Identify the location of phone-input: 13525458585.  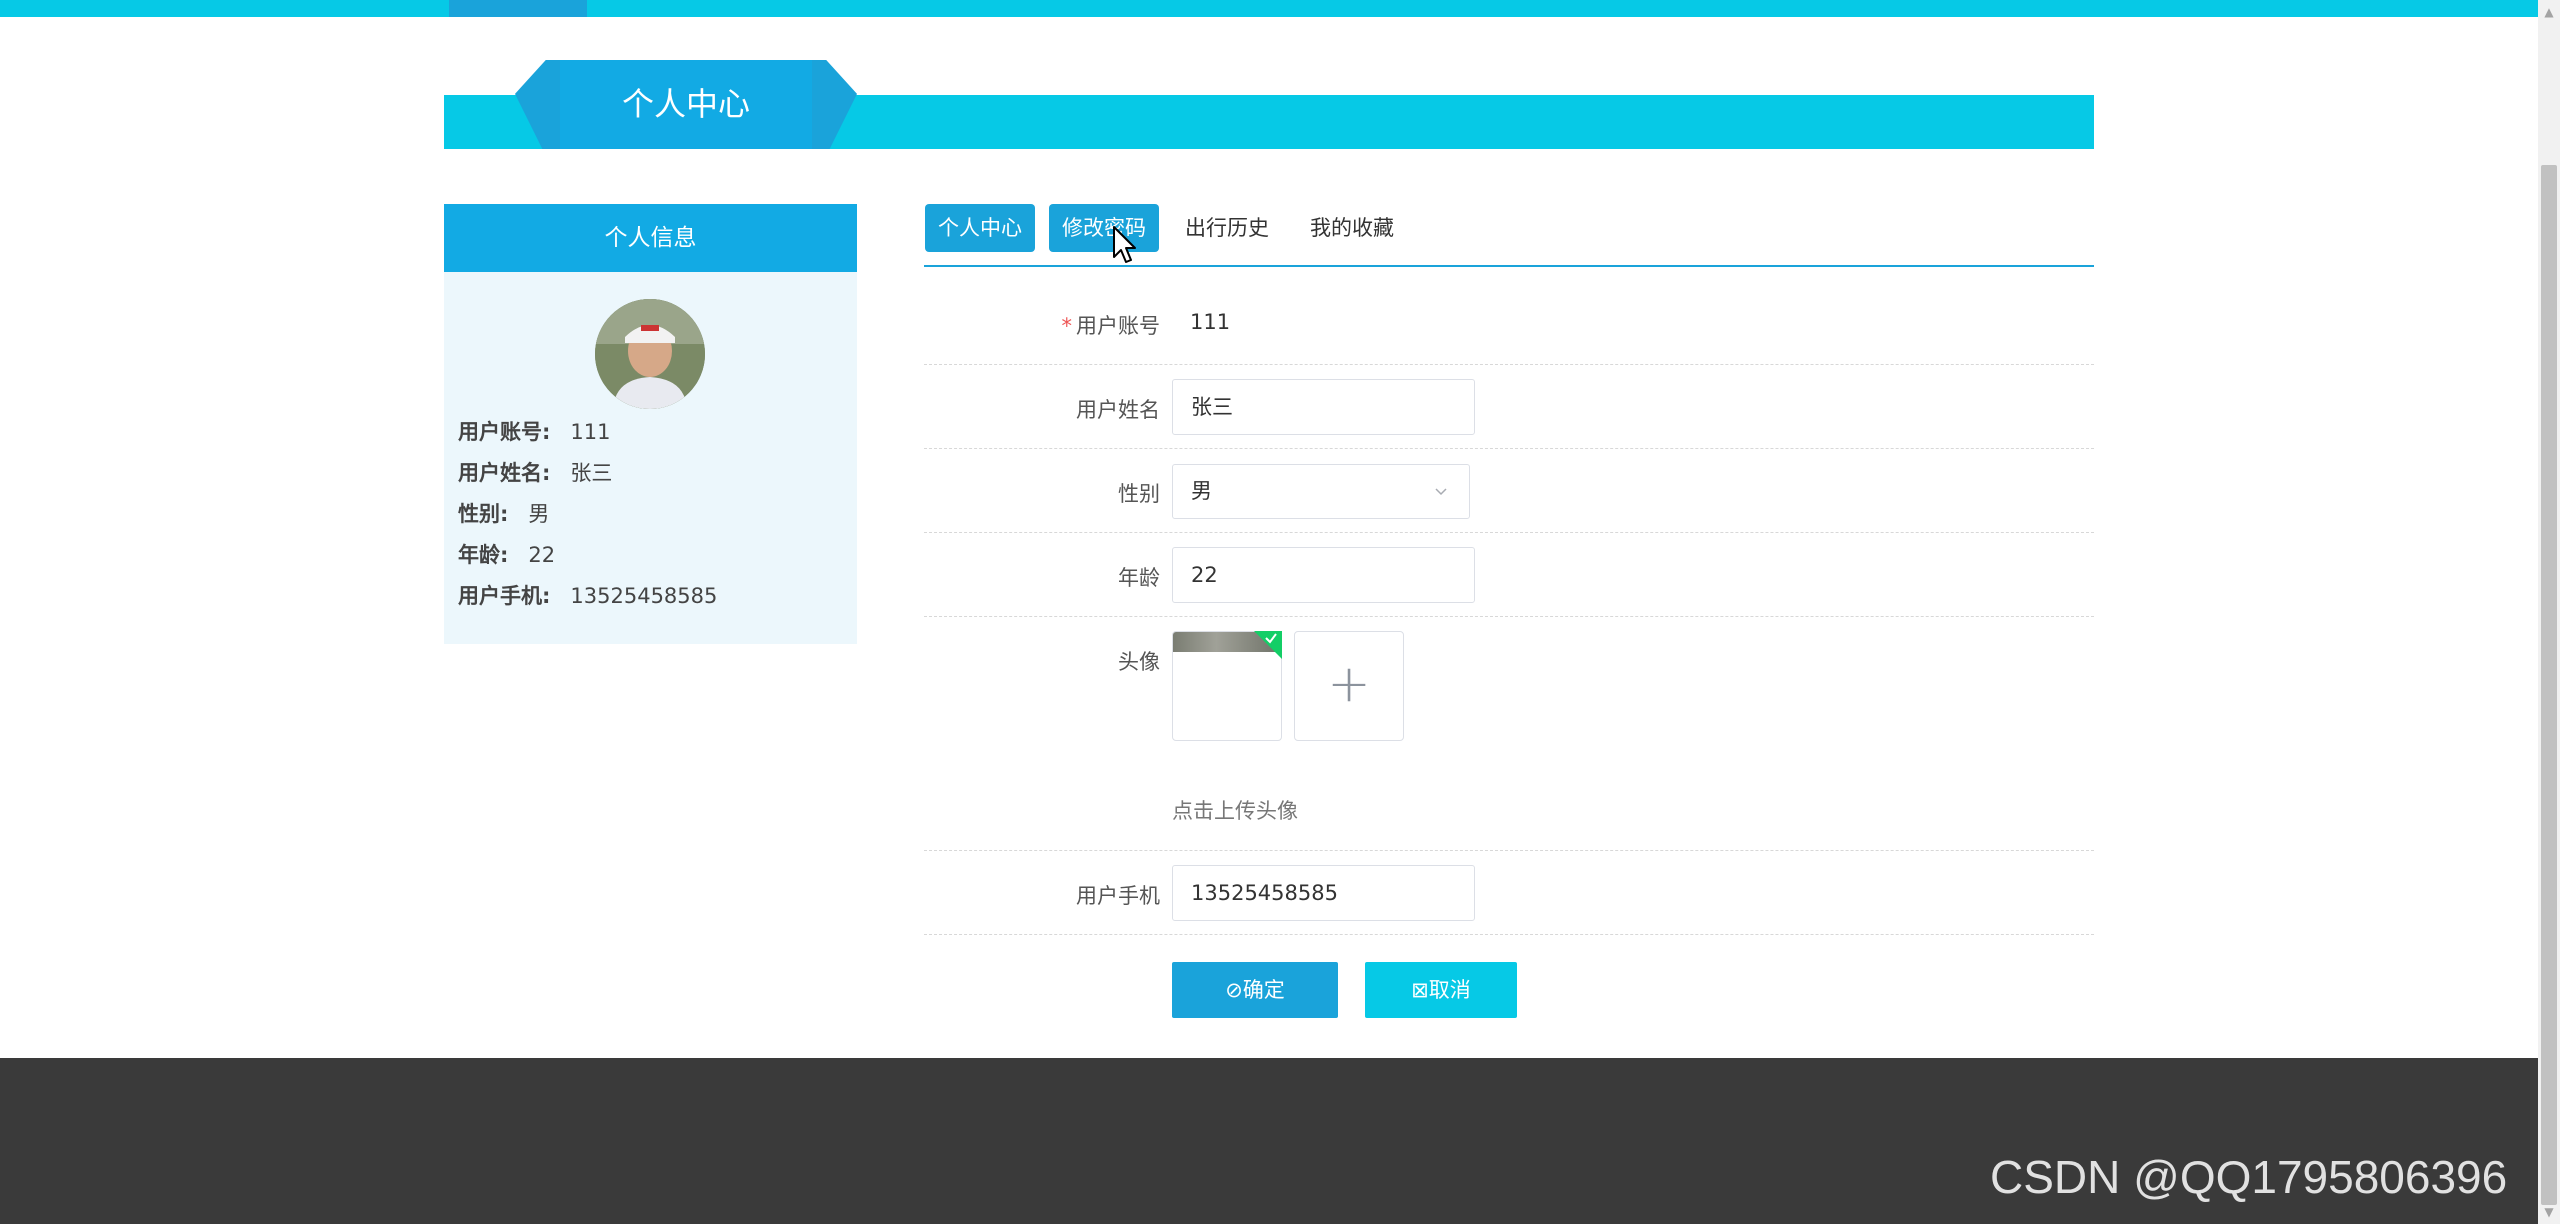
(1323, 893).